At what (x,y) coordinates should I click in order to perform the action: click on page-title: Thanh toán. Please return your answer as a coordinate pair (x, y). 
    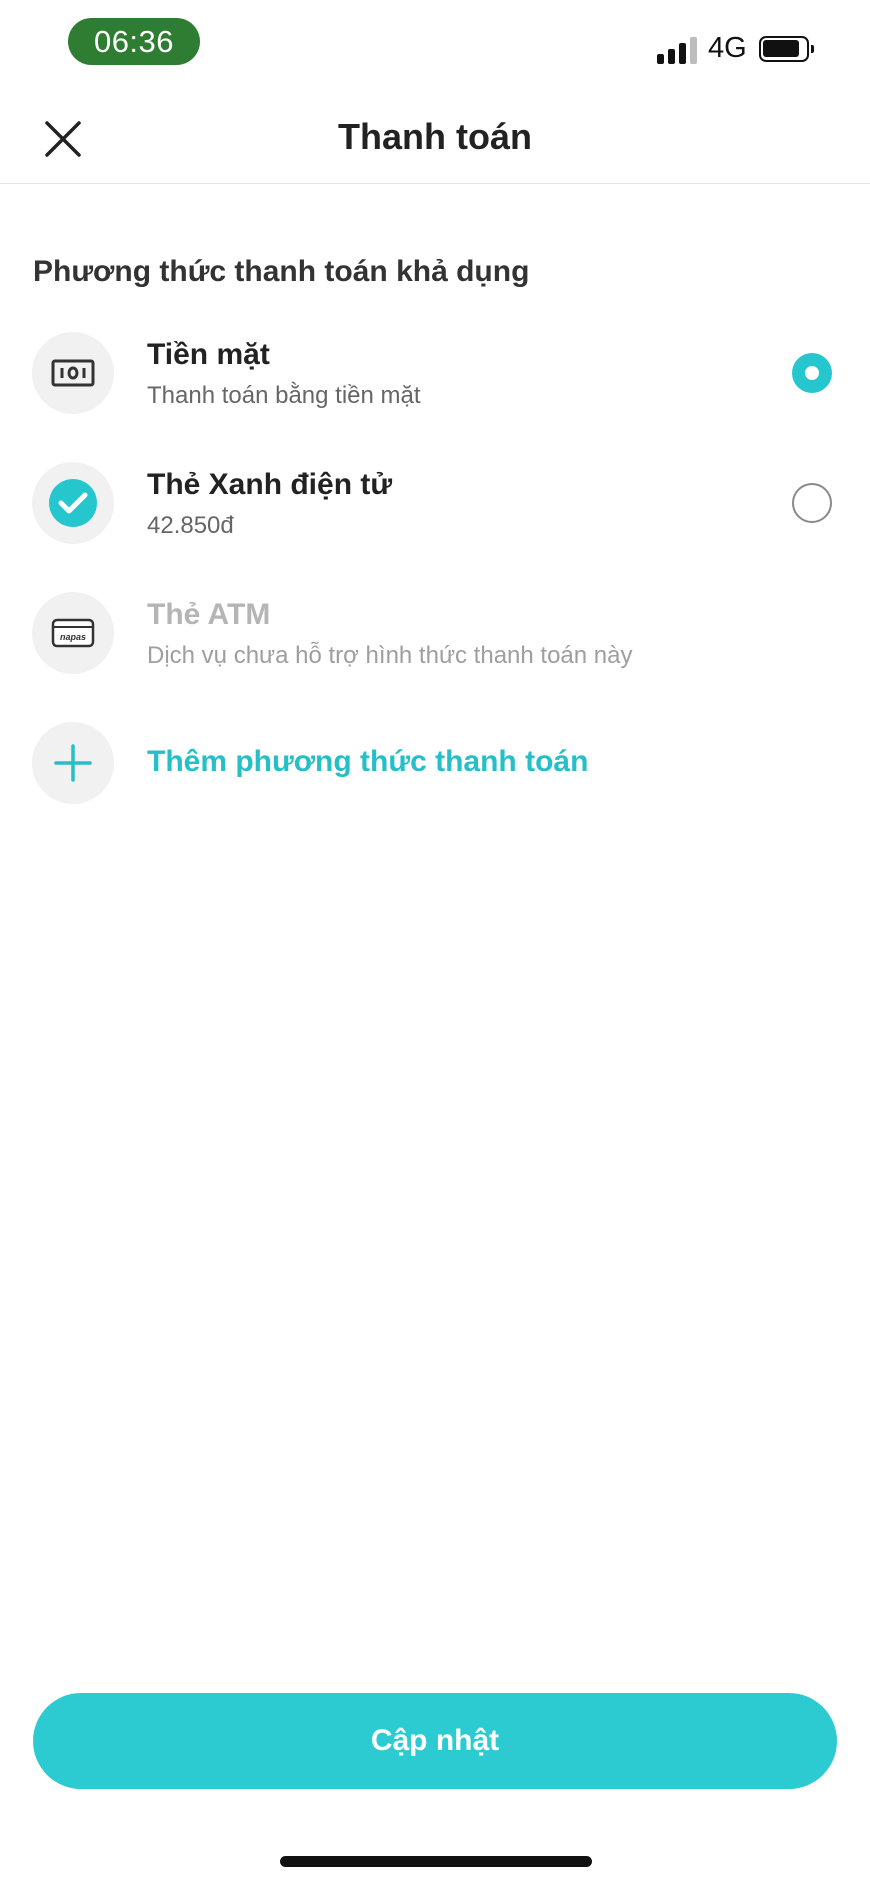
    Looking at the image, I should click on (435, 136).